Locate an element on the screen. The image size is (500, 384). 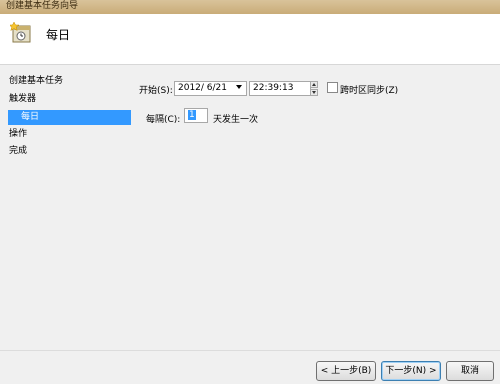
arrow-down-icon is located at coordinates (314, 92).